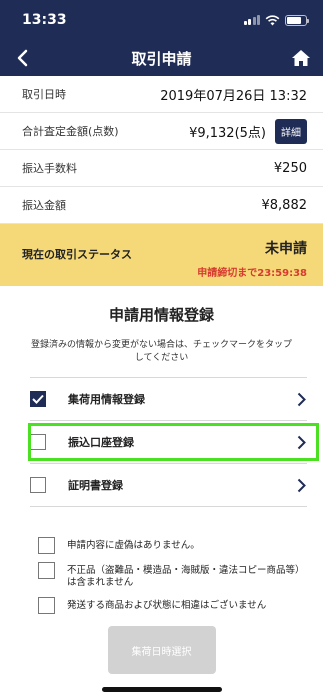  What do you see at coordinates (161, 205) in the screenshot?
I see `info-row-transfer-amount: 振込金額 ¥8,882` at bounding box center [161, 205].